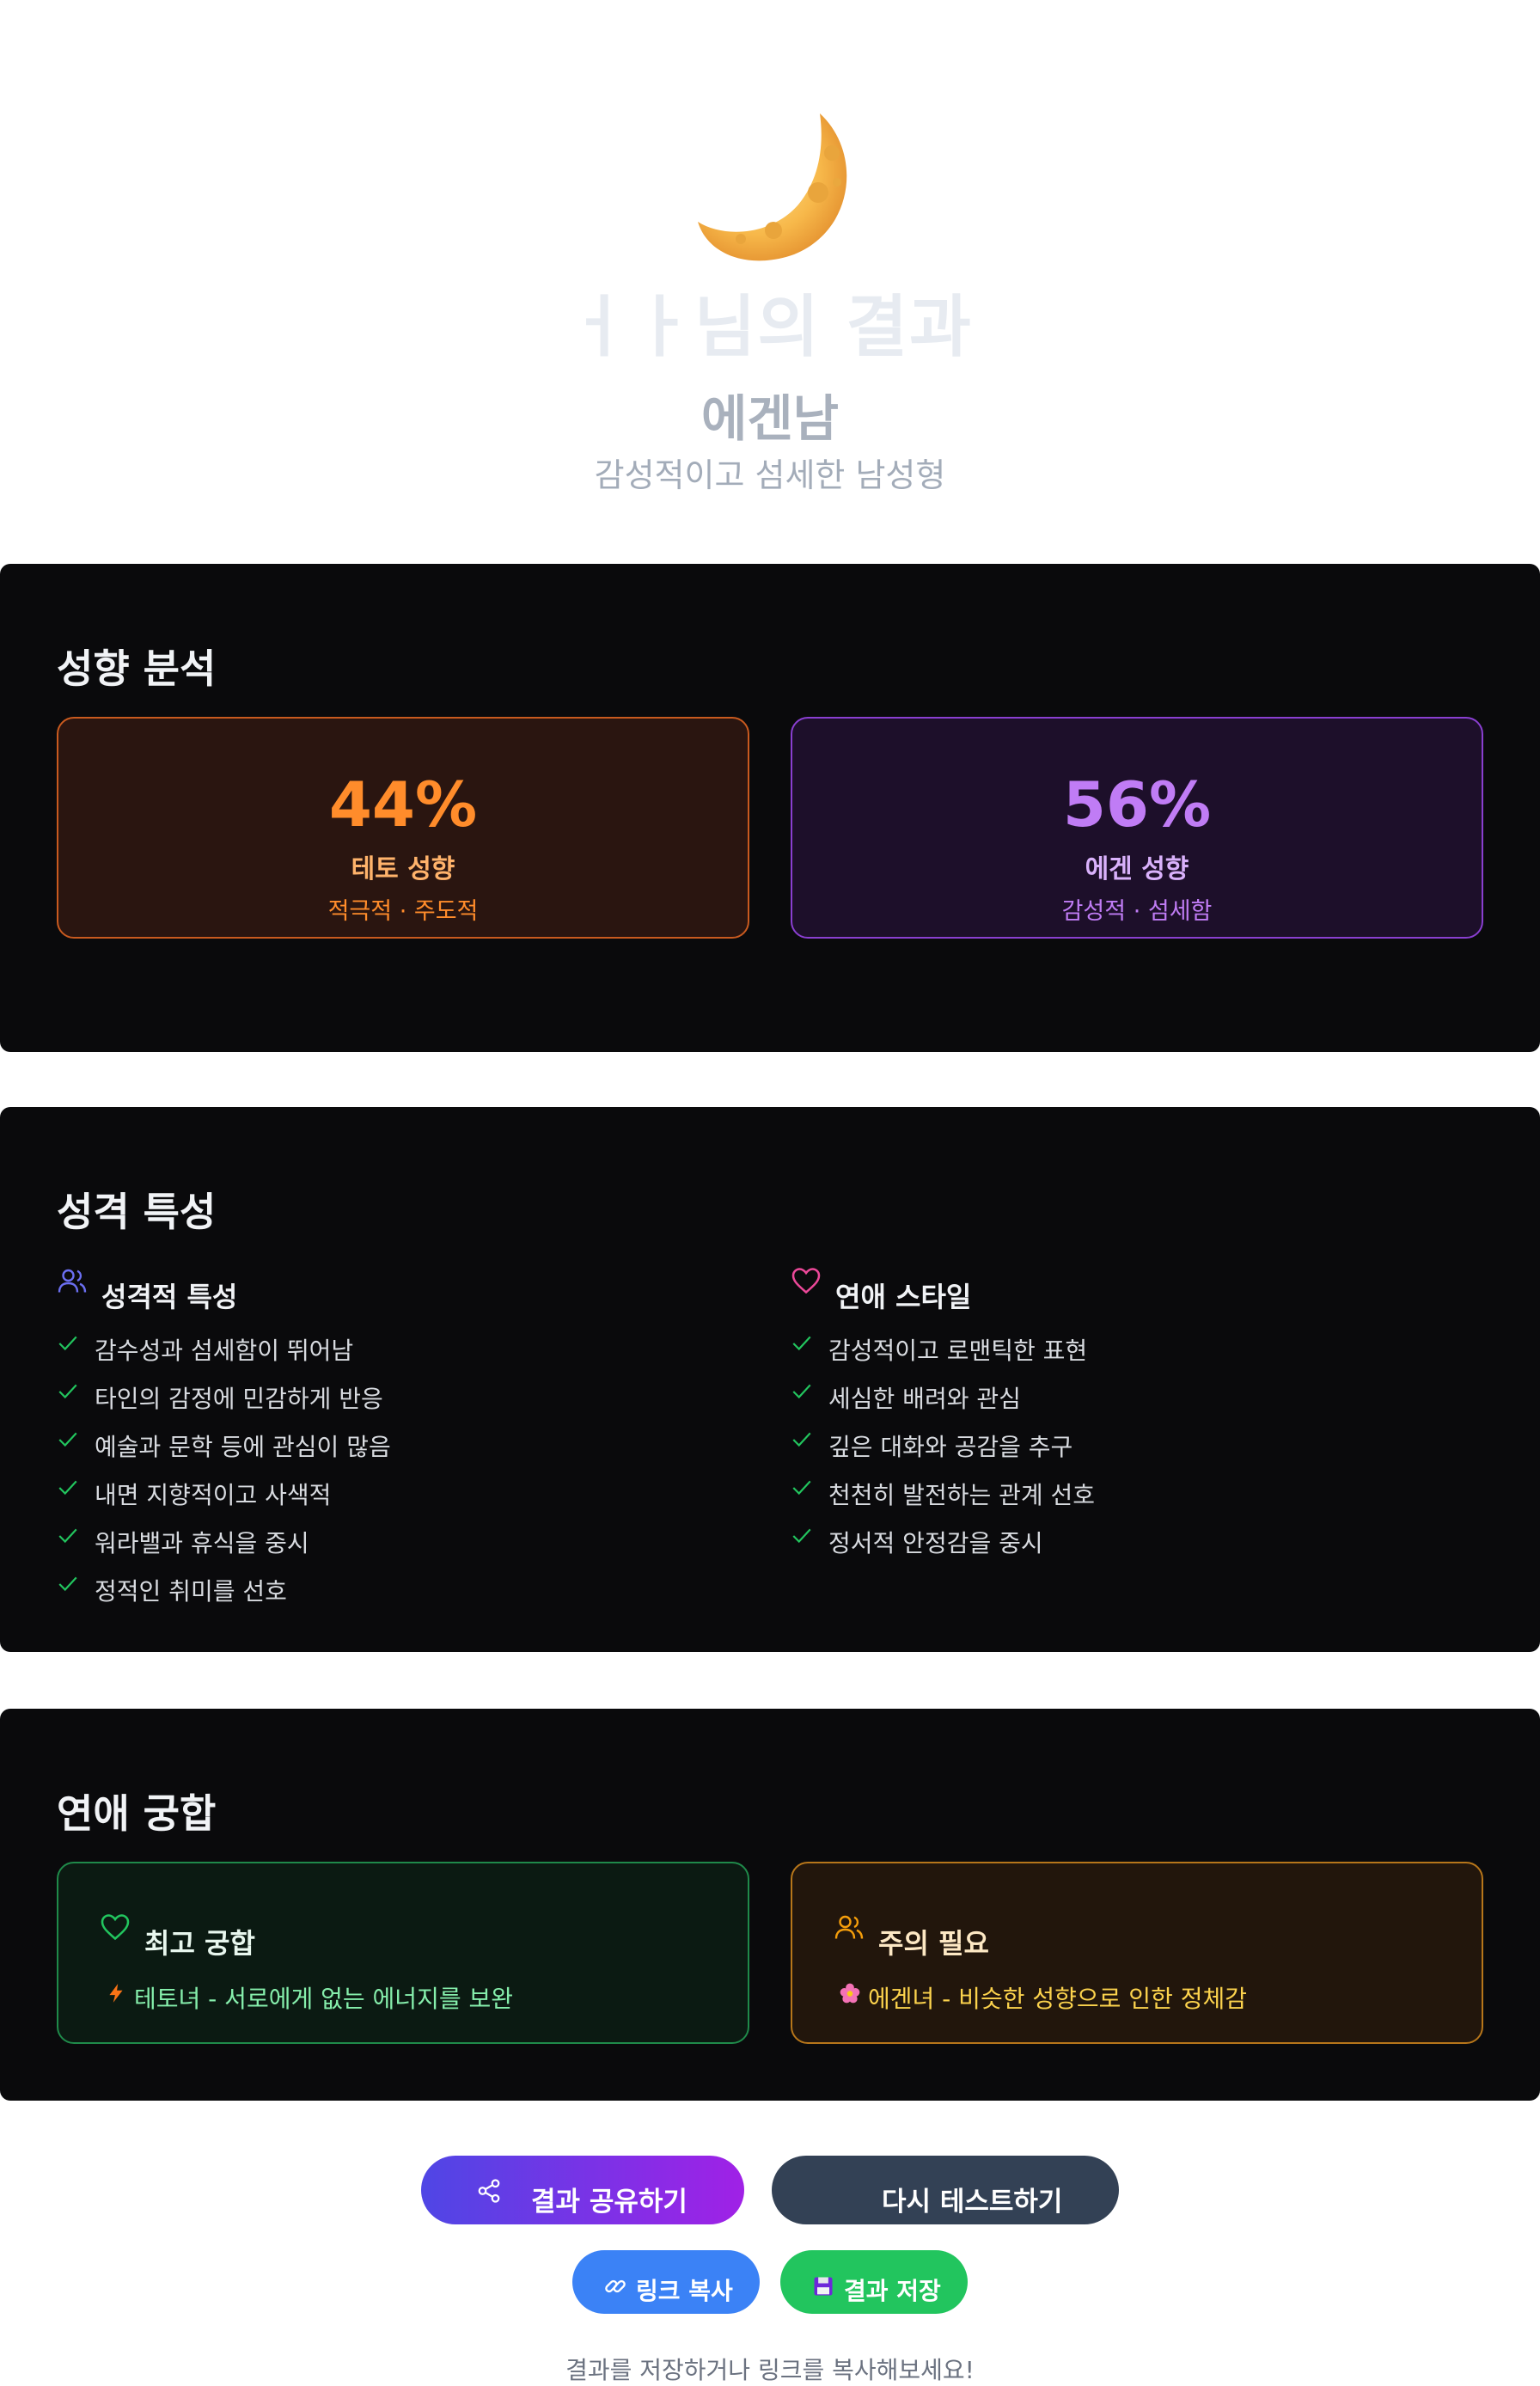  What do you see at coordinates (770, 475) in the screenshot?
I see `type-description: 감성적이고 섬세한 남성형` at bounding box center [770, 475].